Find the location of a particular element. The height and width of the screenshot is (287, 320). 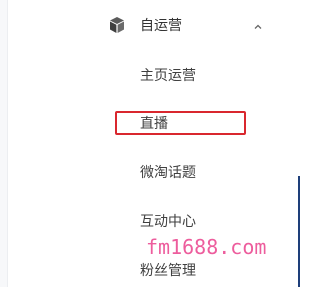

menu-group-title: 自运营 is located at coordinates (161, 26).